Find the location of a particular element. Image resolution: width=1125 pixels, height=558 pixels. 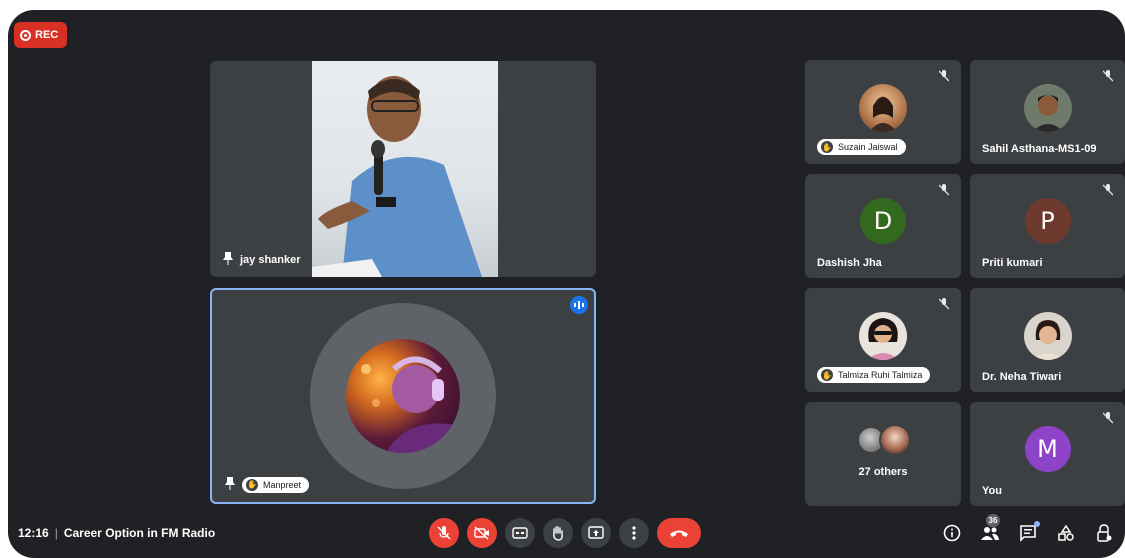

participant-name: Dashish Jha is located at coordinates (849, 263).